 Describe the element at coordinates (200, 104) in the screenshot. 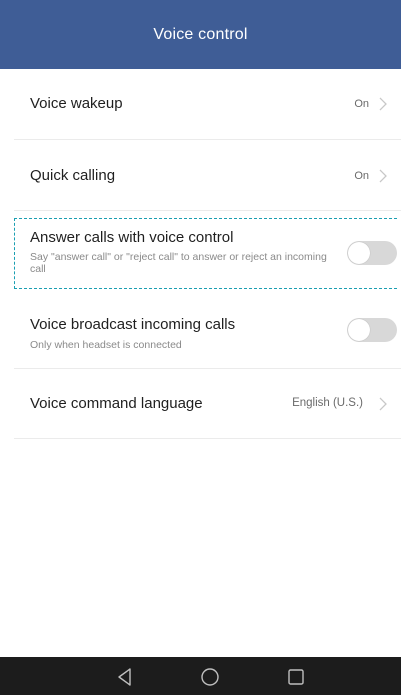

I see `setting-voice-wakeup: Voice wakeup On` at that location.